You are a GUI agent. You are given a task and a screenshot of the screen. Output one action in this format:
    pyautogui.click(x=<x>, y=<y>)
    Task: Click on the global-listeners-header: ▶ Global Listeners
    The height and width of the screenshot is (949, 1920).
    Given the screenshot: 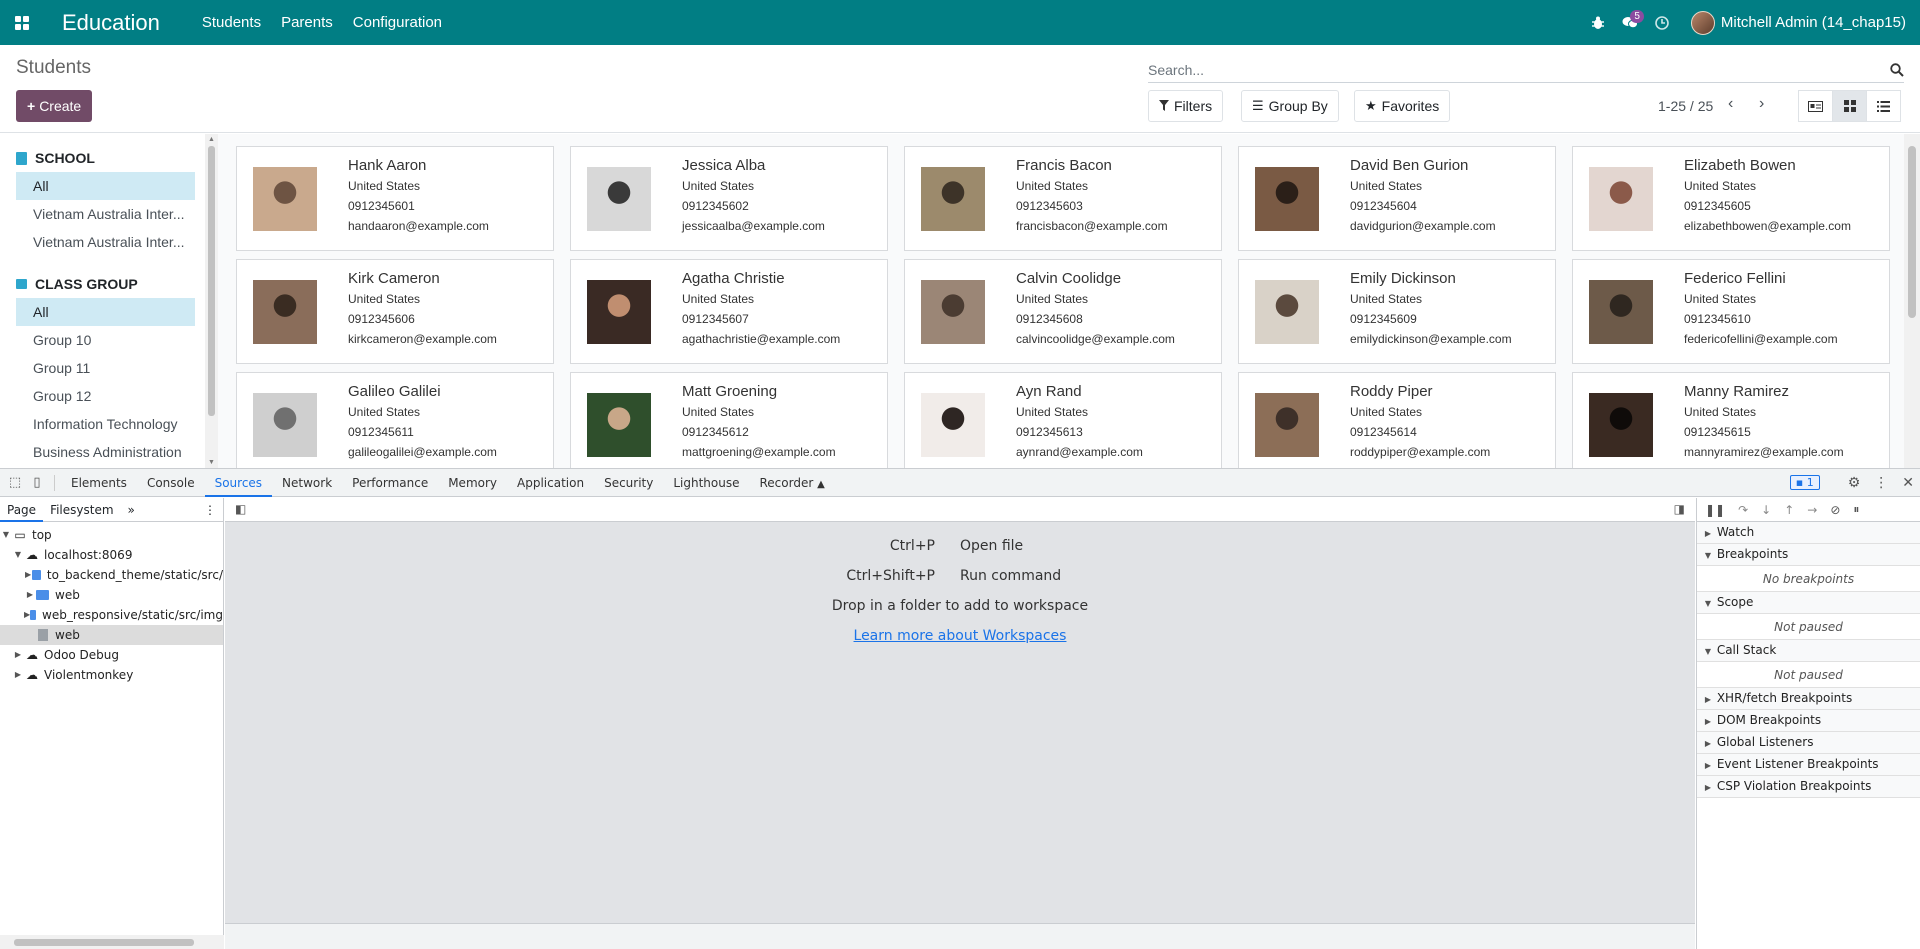 What is the action you would take?
    pyautogui.click(x=1808, y=742)
    